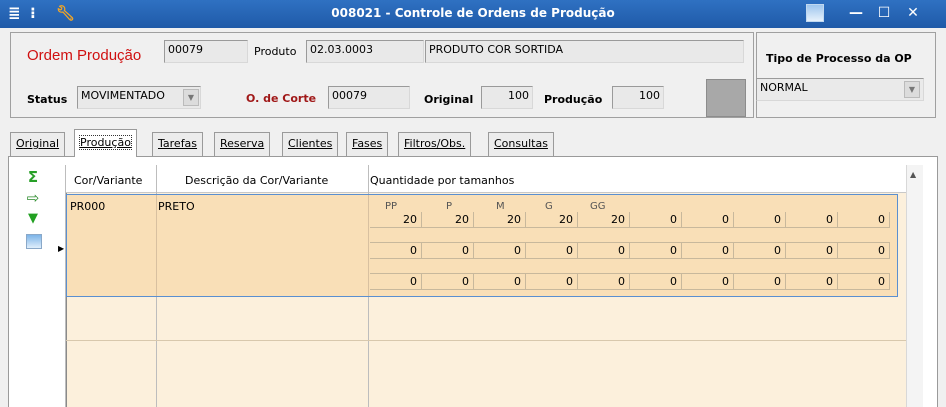 This screenshot has width=946, height=407. Describe the element at coordinates (108, 180) in the screenshot. I see `column-header-cor: Cor/Variante` at that location.